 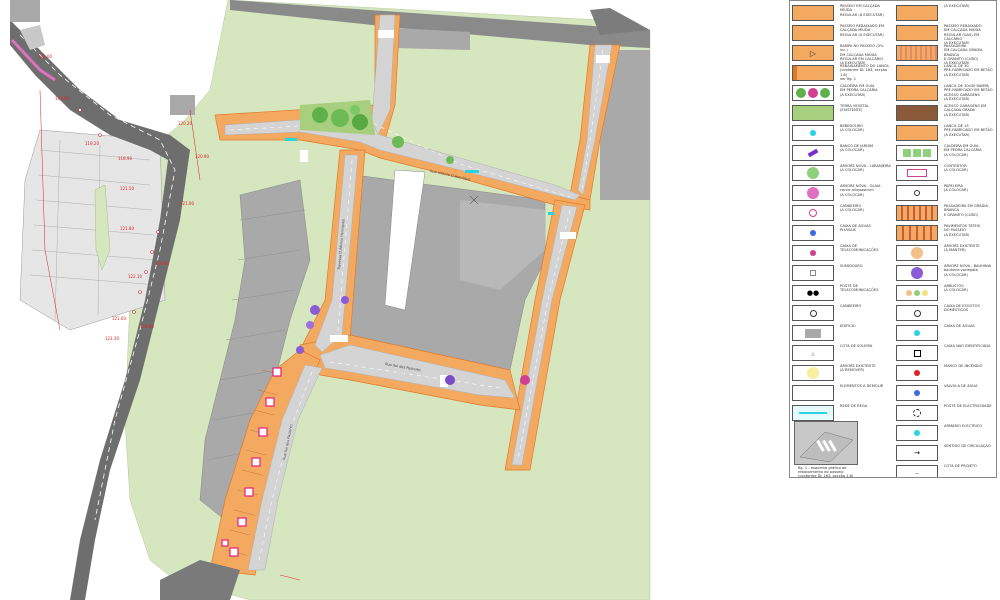 What do you see at coordinates (813, 113) in the screenshot?
I see `legend-symbol-green` at bounding box center [813, 113].